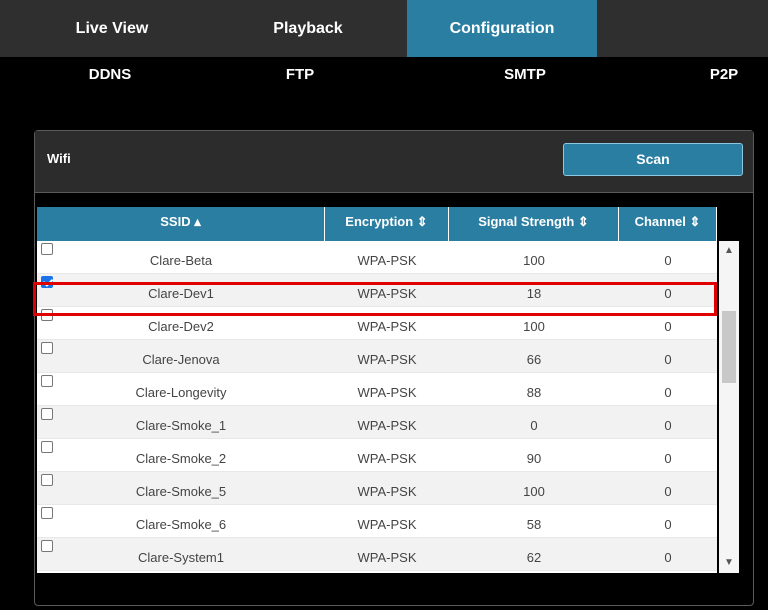  What do you see at coordinates (534, 458) in the screenshot?
I see `cell-signal: 90` at bounding box center [534, 458].